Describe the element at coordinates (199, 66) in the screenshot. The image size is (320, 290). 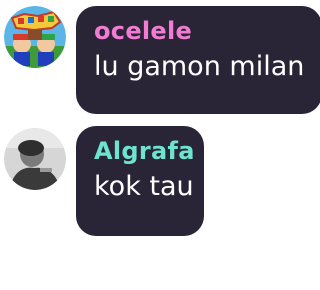
I see `message-text: lu gamon milan` at that location.